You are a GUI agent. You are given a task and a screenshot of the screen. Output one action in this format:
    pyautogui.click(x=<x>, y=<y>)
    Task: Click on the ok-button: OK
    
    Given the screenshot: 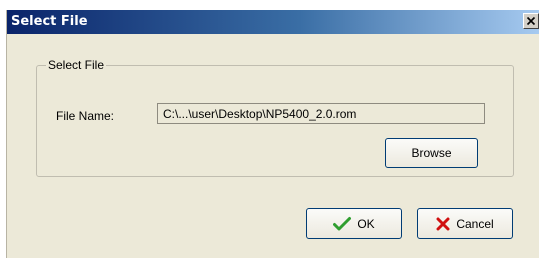 What is the action you would take?
    pyautogui.click(x=354, y=223)
    